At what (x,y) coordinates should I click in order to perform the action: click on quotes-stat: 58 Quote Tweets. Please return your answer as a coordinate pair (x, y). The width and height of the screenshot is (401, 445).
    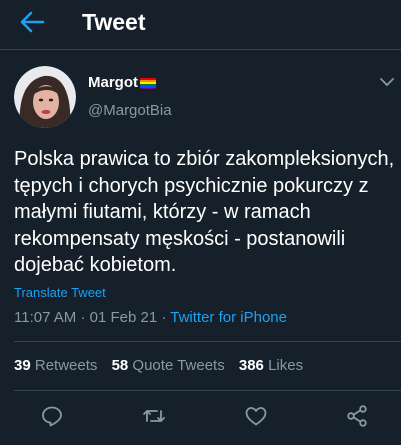
    Looking at the image, I should click on (170, 365).